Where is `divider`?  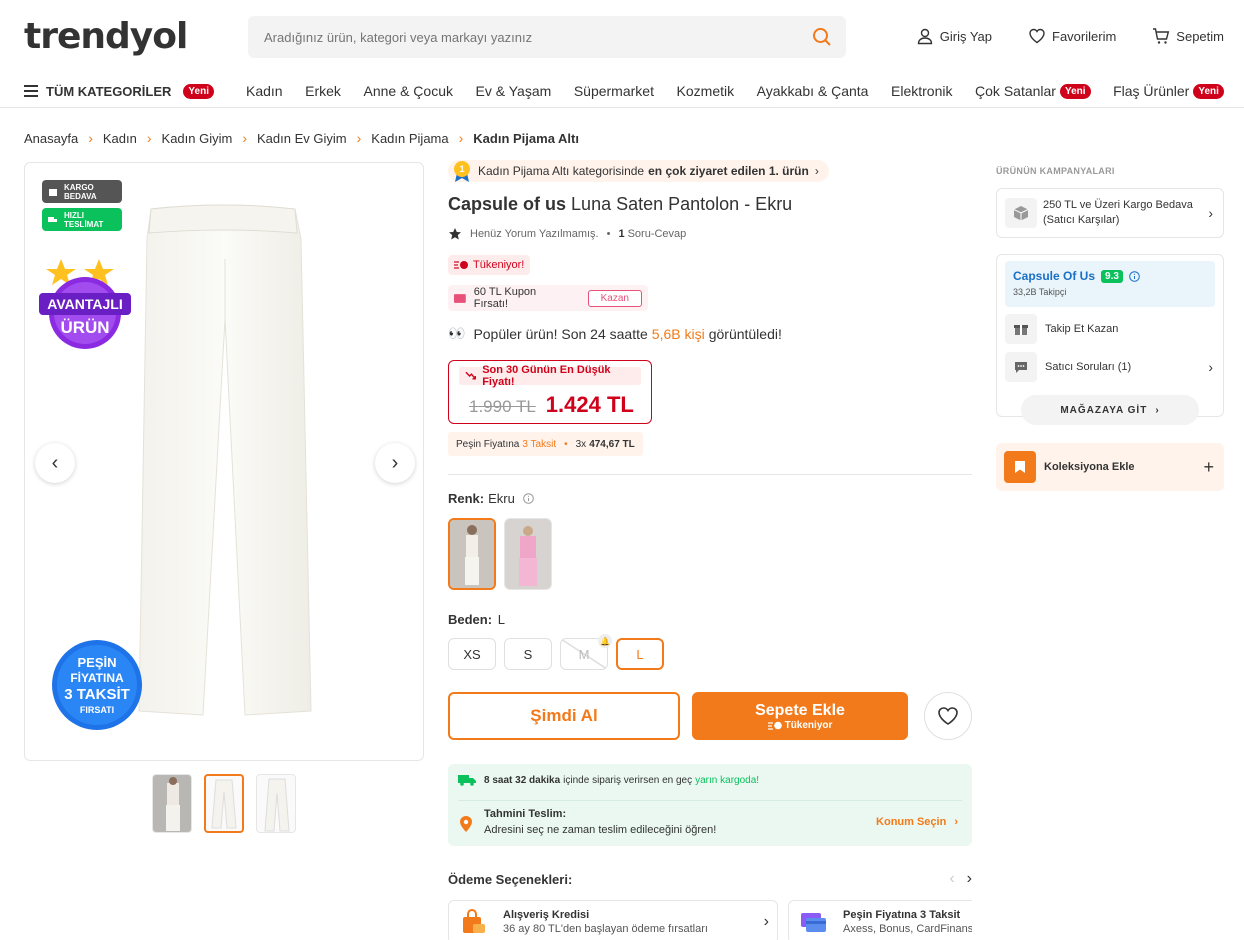 divider is located at coordinates (710, 800).